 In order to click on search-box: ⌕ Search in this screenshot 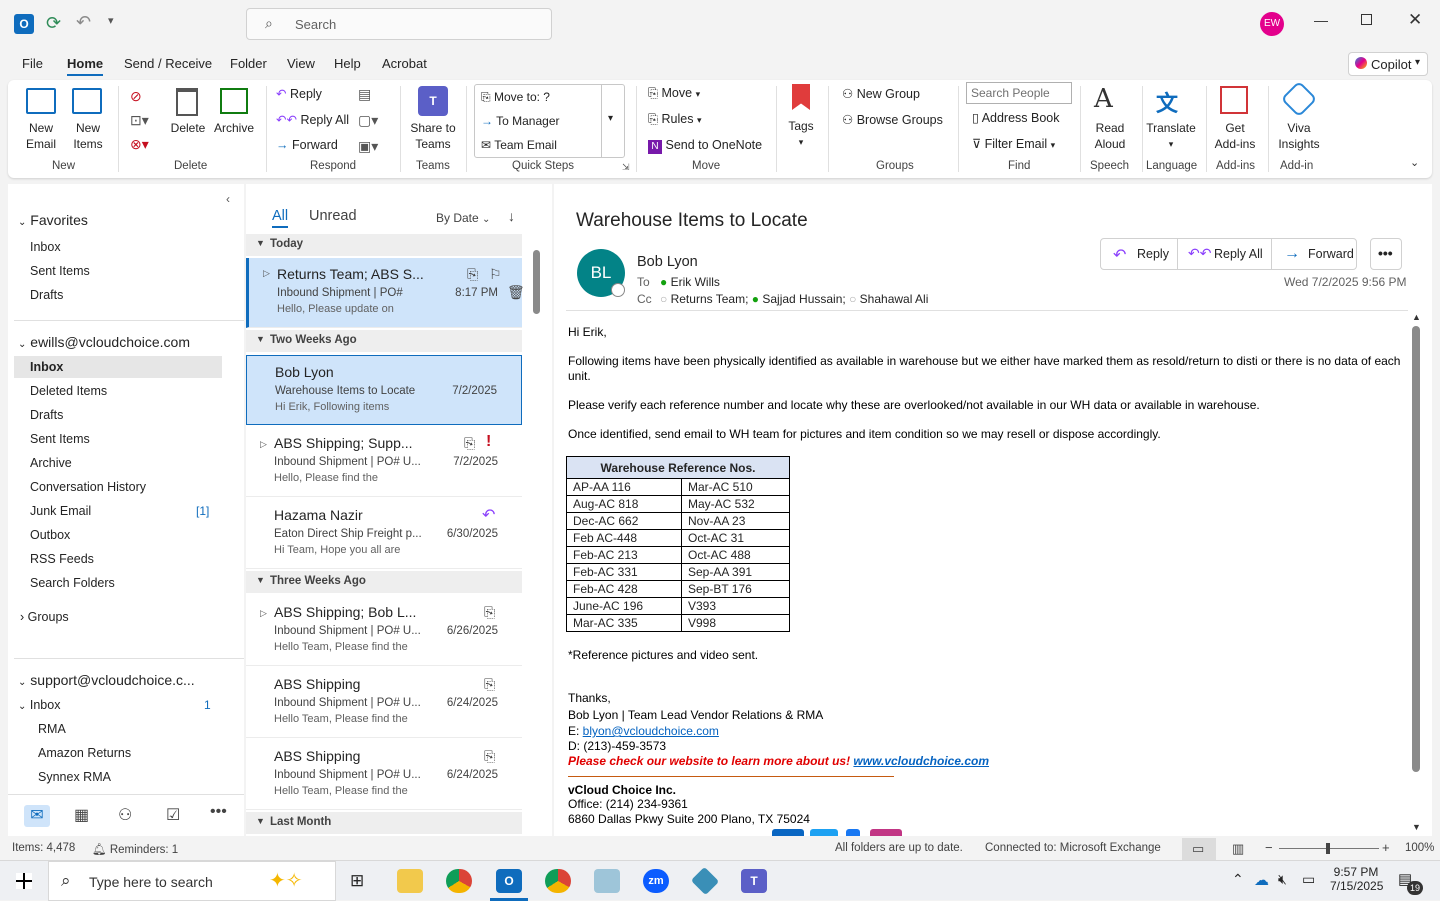, I will do `click(399, 24)`.